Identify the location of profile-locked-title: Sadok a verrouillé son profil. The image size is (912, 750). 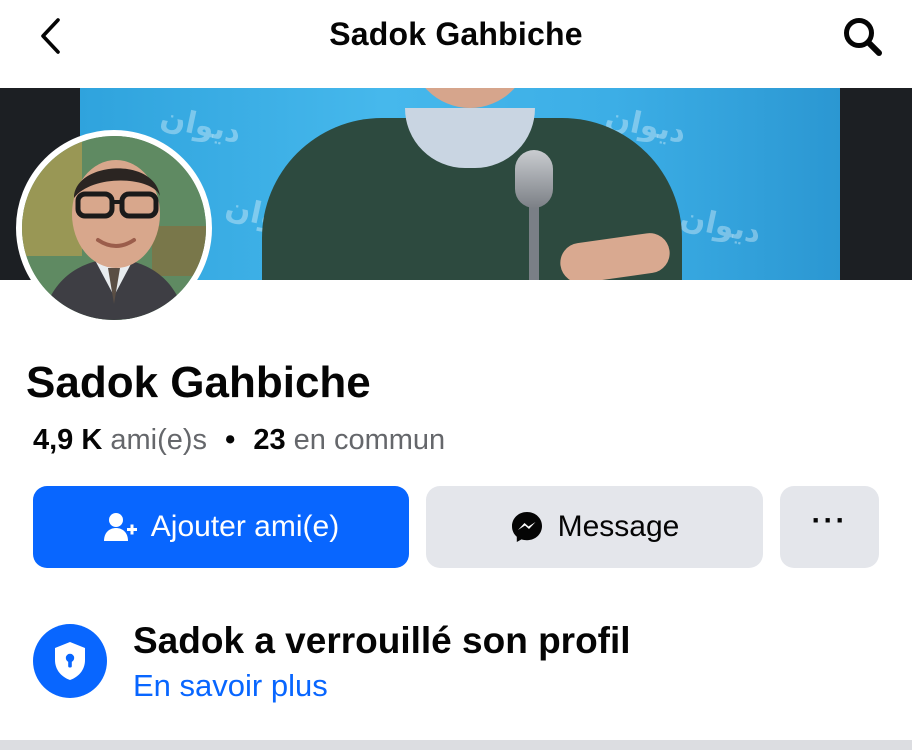
(382, 640).